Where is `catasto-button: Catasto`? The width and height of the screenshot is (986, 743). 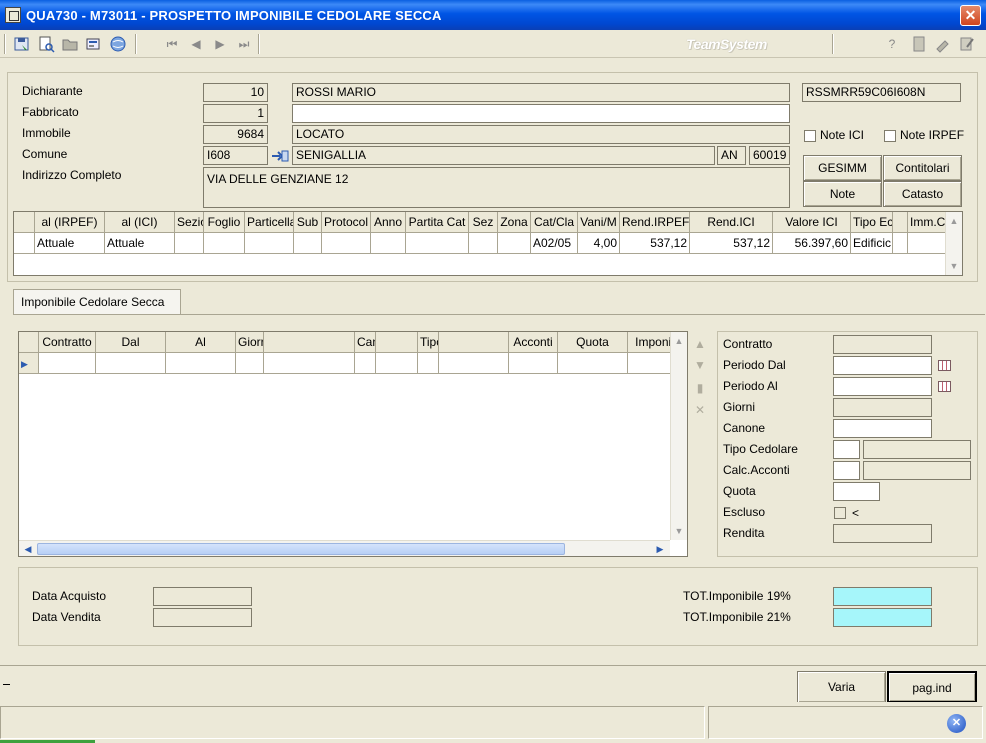 catasto-button: Catasto is located at coordinates (922, 194).